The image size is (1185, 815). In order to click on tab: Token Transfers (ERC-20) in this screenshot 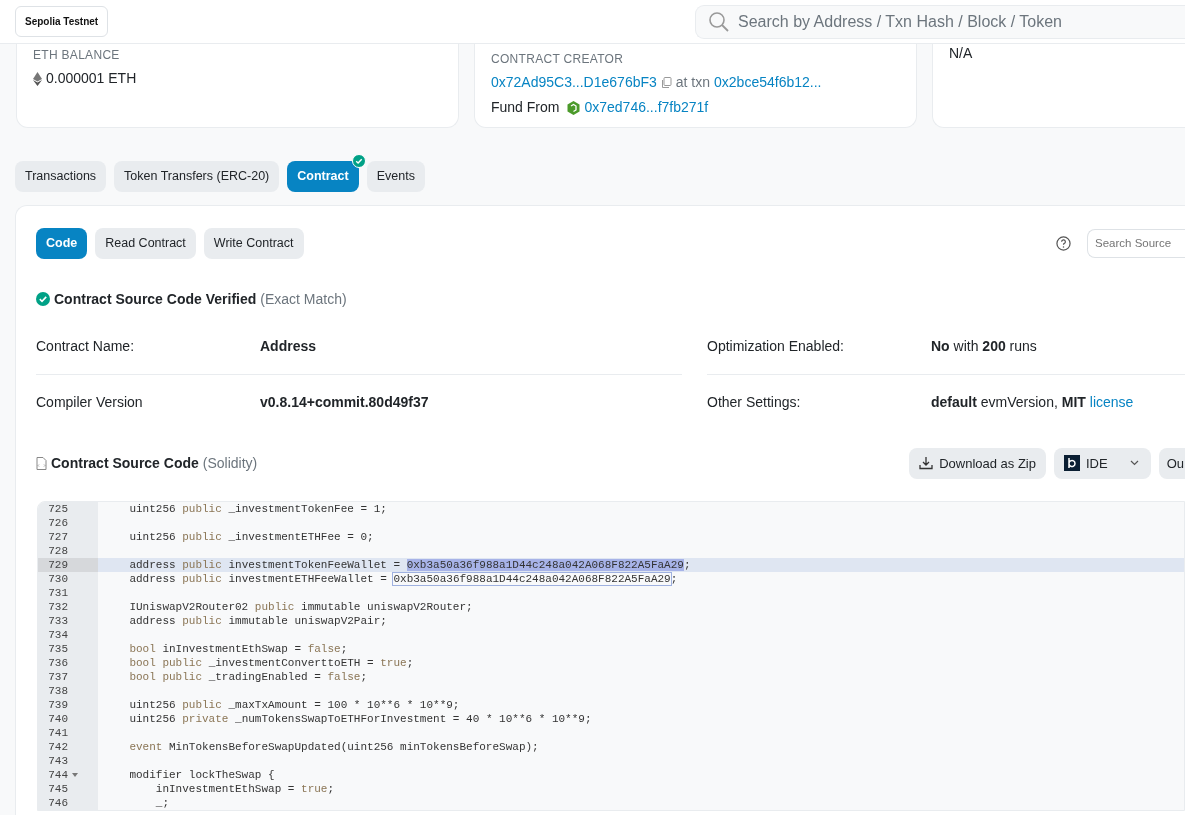, I will do `click(197, 176)`.